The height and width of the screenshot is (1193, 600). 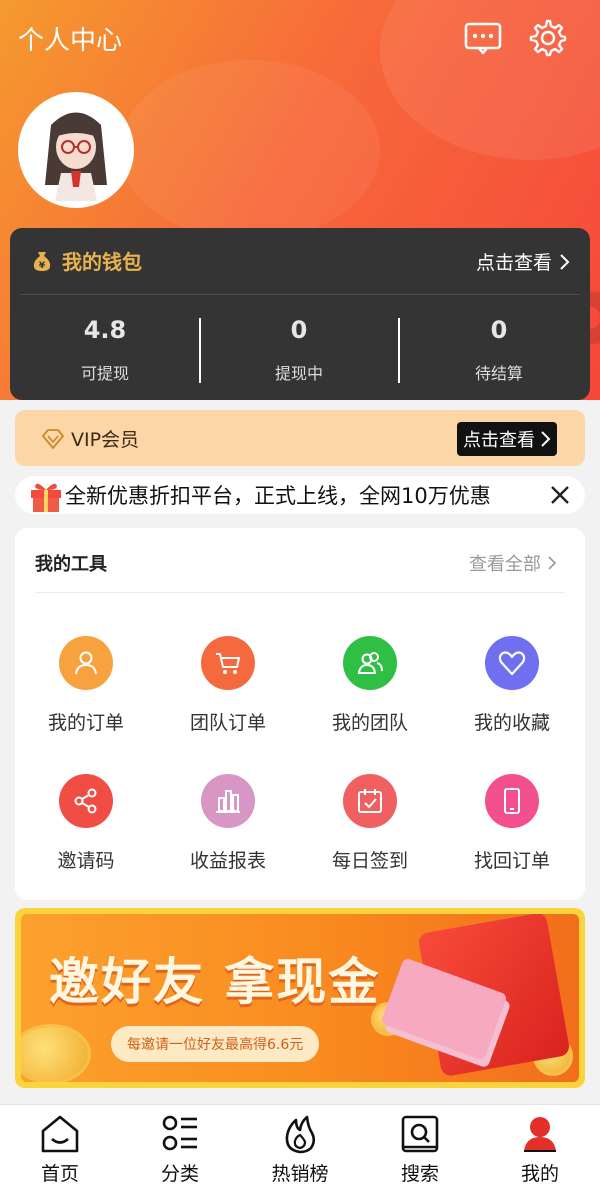 I want to click on decor-bubble, so click(x=250, y=150).